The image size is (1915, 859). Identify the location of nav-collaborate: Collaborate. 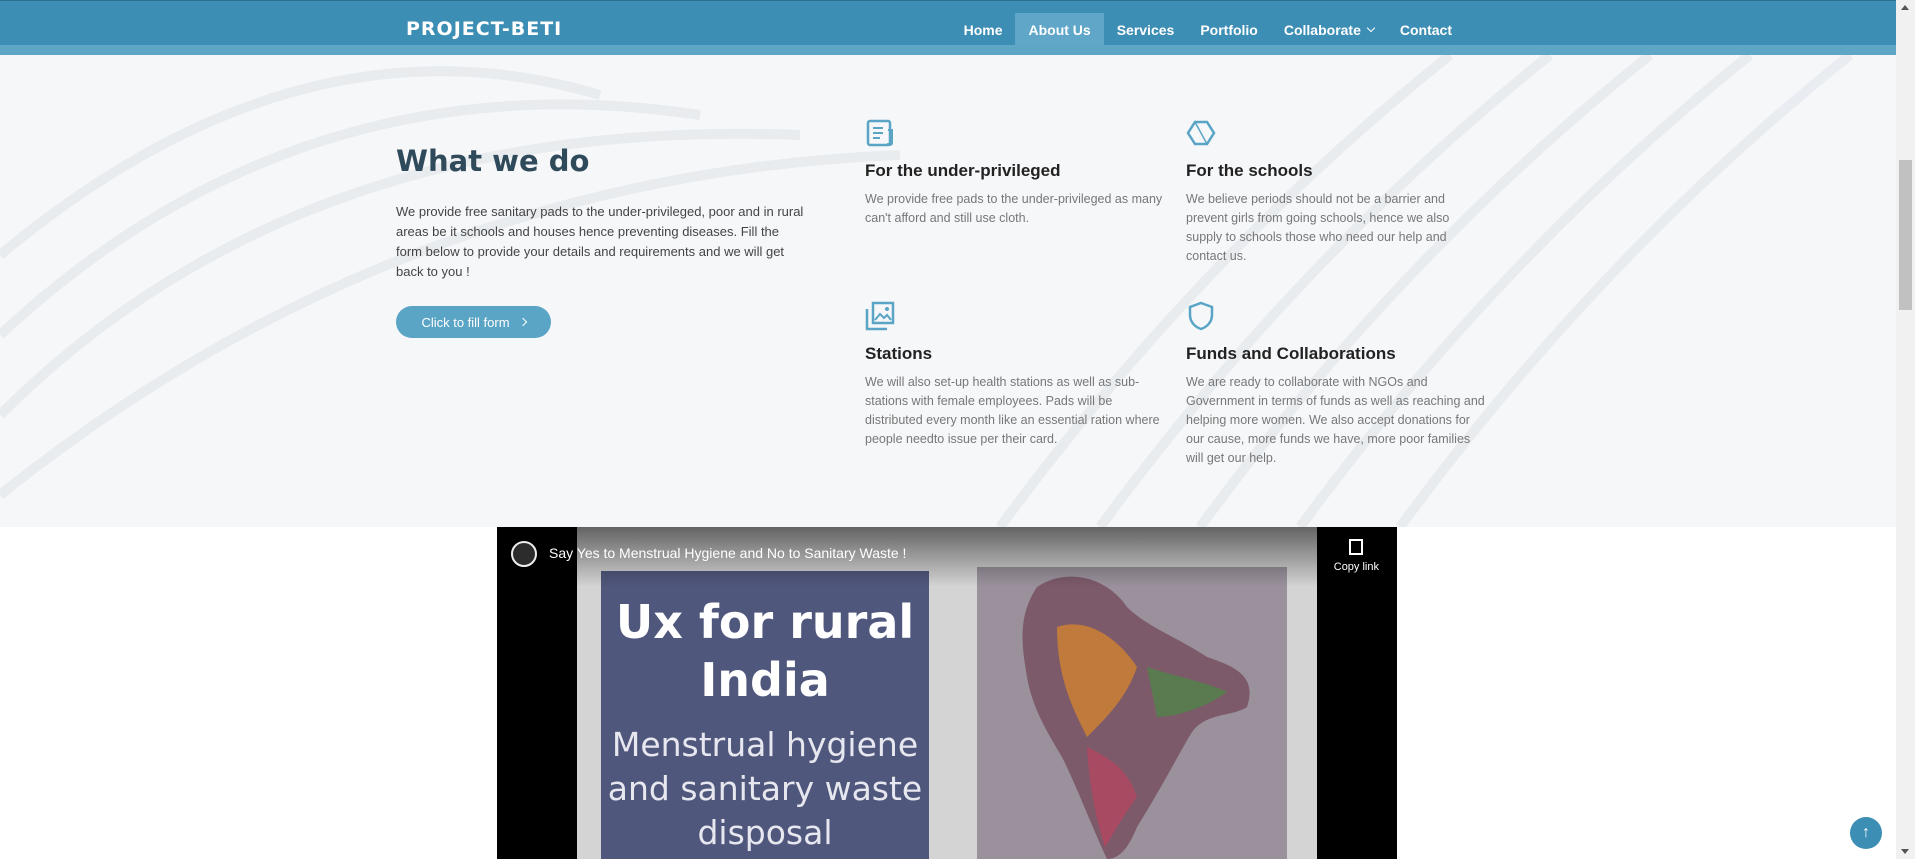
(1329, 29).